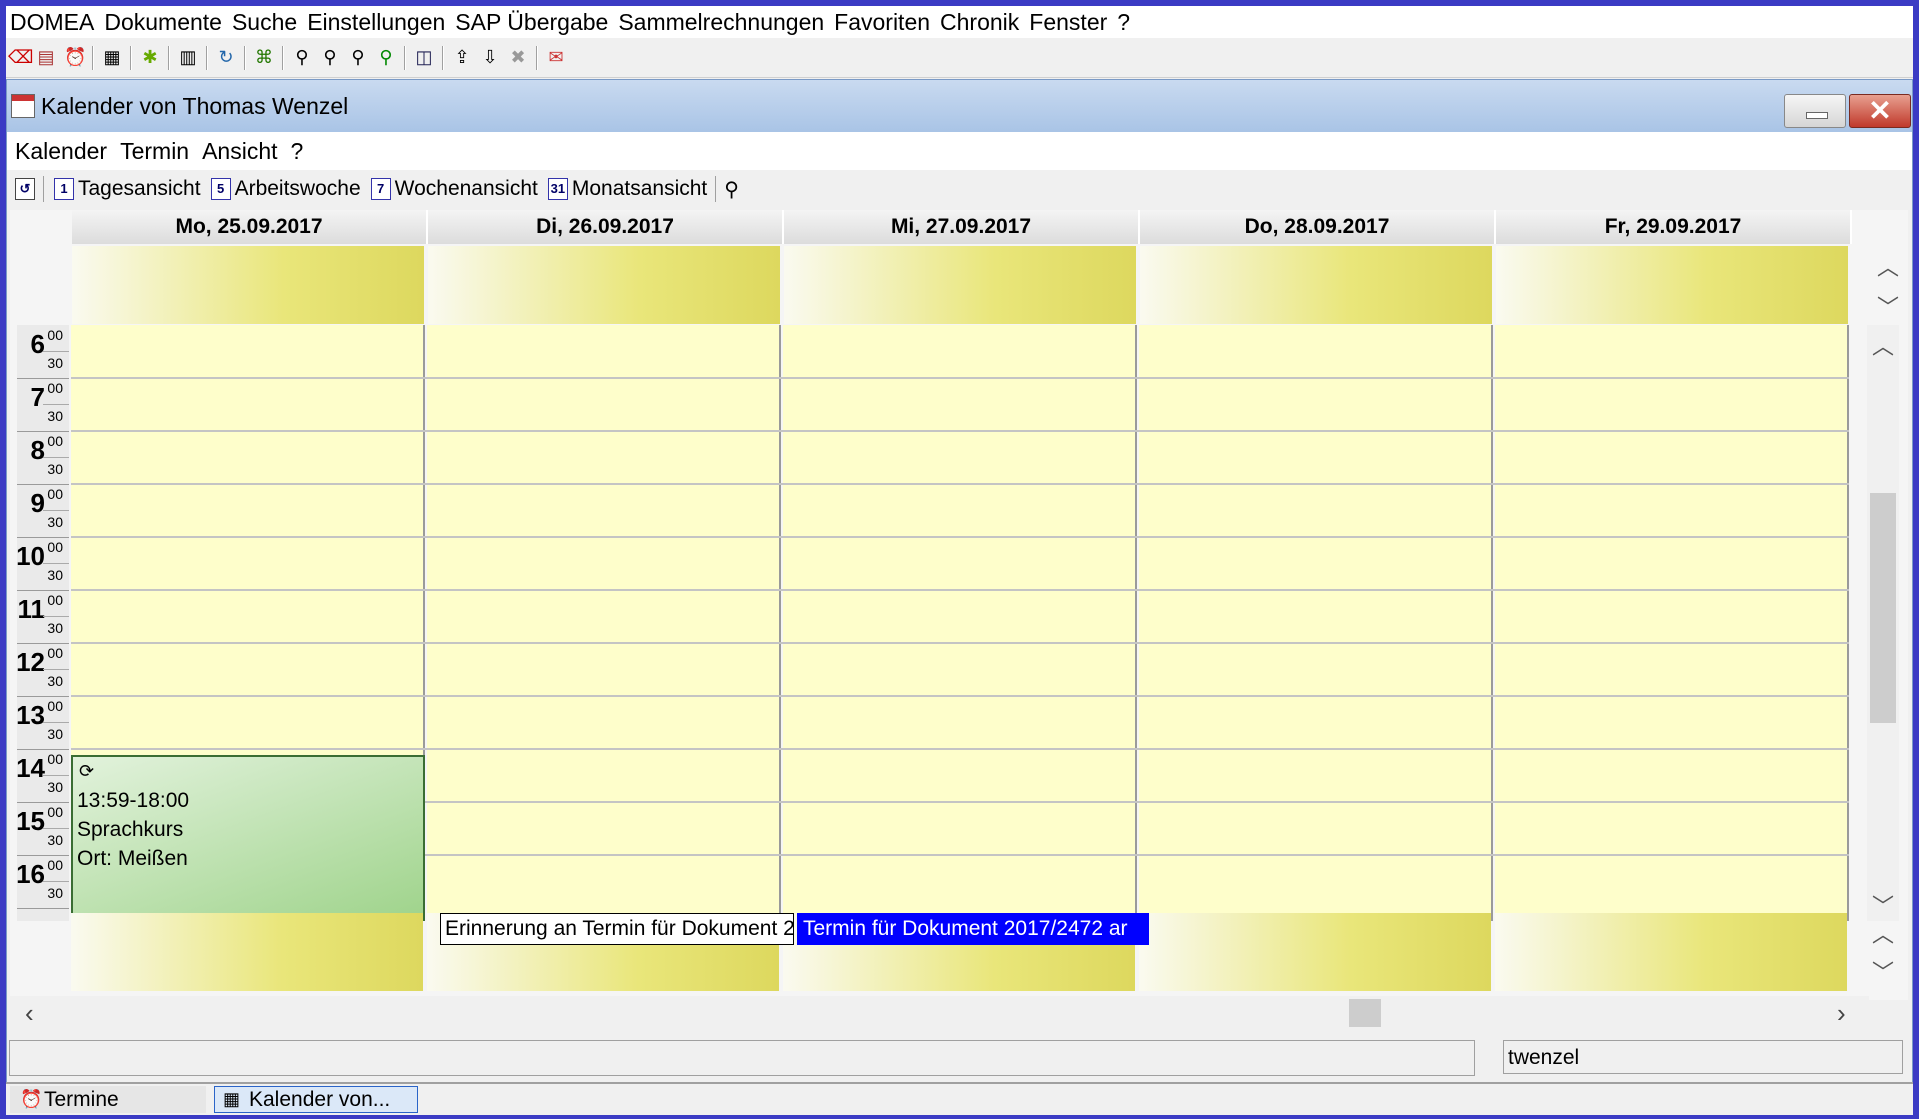 Image resolution: width=1919 pixels, height=1119 pixels. What do you see at coordinates (624, 189) in the screenshot?
I see `view-month-button: 31 Monatsansicht` at bounding box center [624, 189].